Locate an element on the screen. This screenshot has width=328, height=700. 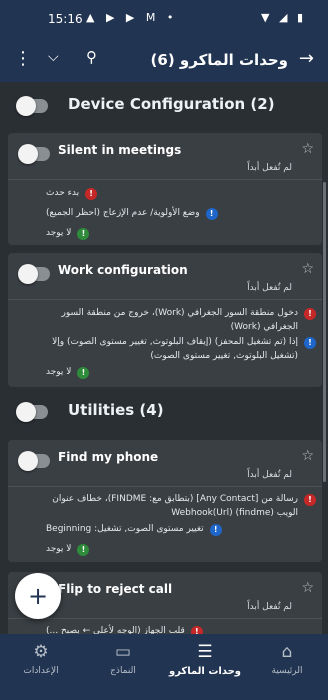
system-icons: ▼ ◢ ▮ is located at coordinates (283, 17).